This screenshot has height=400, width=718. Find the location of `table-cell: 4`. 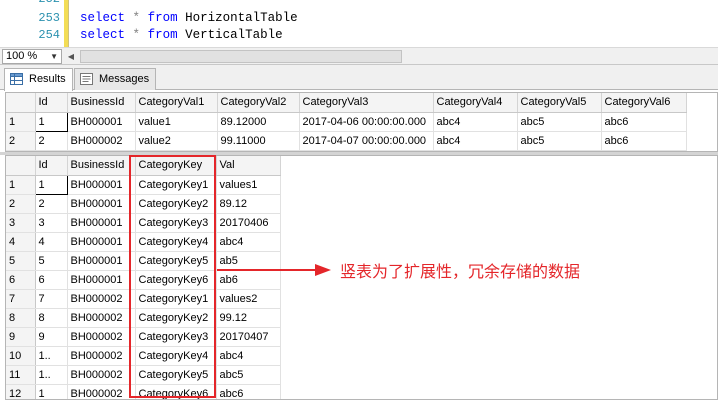

table-cell: 4 is located at coordinates (51, 242).